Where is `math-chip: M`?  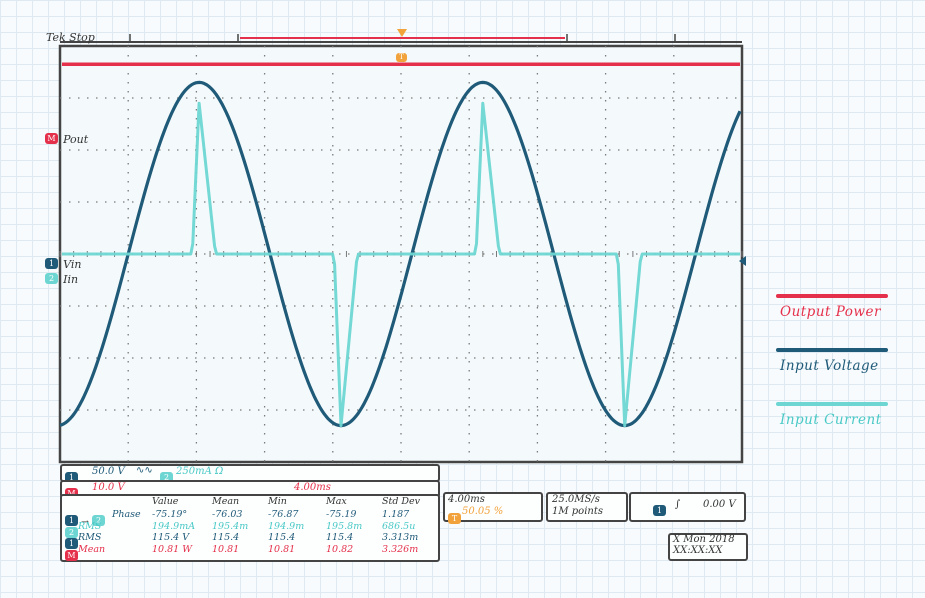 math-chip: M is located at coordinates (51, 138).